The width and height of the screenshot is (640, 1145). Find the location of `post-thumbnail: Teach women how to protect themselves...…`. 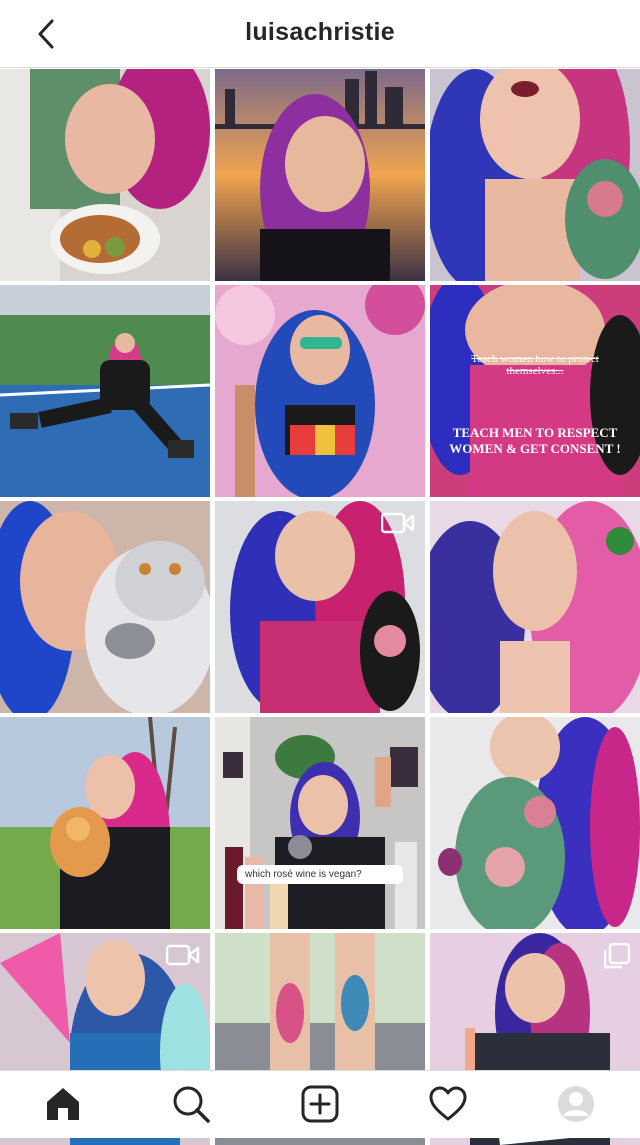

post-thumbnail: Teach women how to protect themselves...… is located at coordinates (535, 391).